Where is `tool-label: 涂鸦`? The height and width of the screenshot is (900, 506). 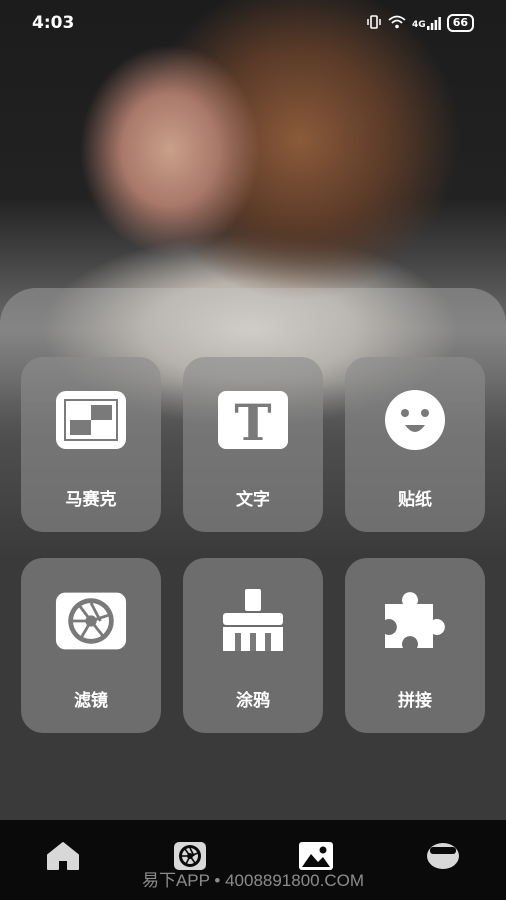
tool-label: 涂鸦 is located at coordinates (253, 701).